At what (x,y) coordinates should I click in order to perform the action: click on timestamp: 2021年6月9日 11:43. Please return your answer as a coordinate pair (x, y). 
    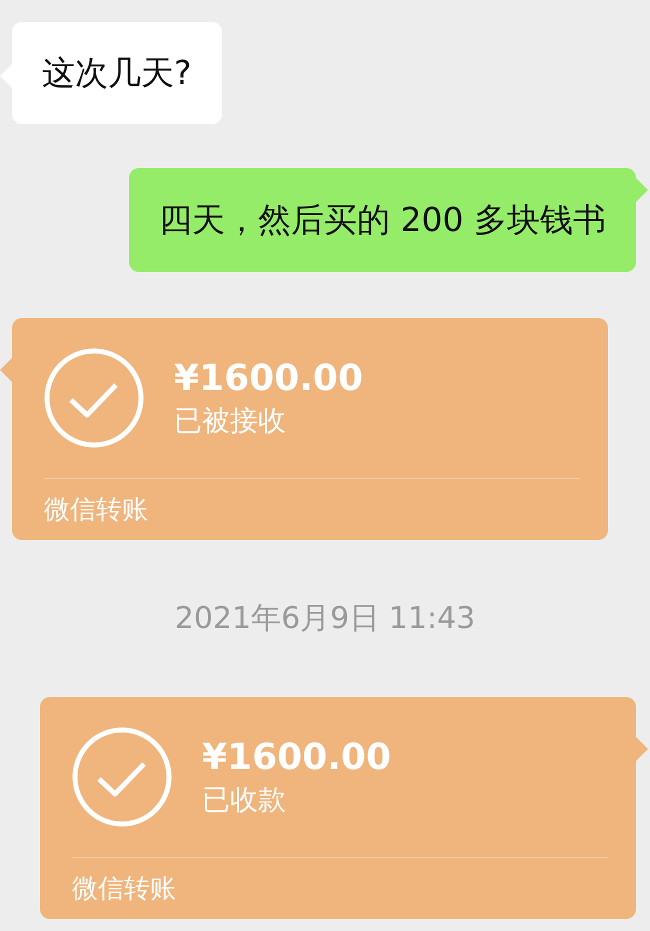
    Looking at the image, I should click on (325, 619).